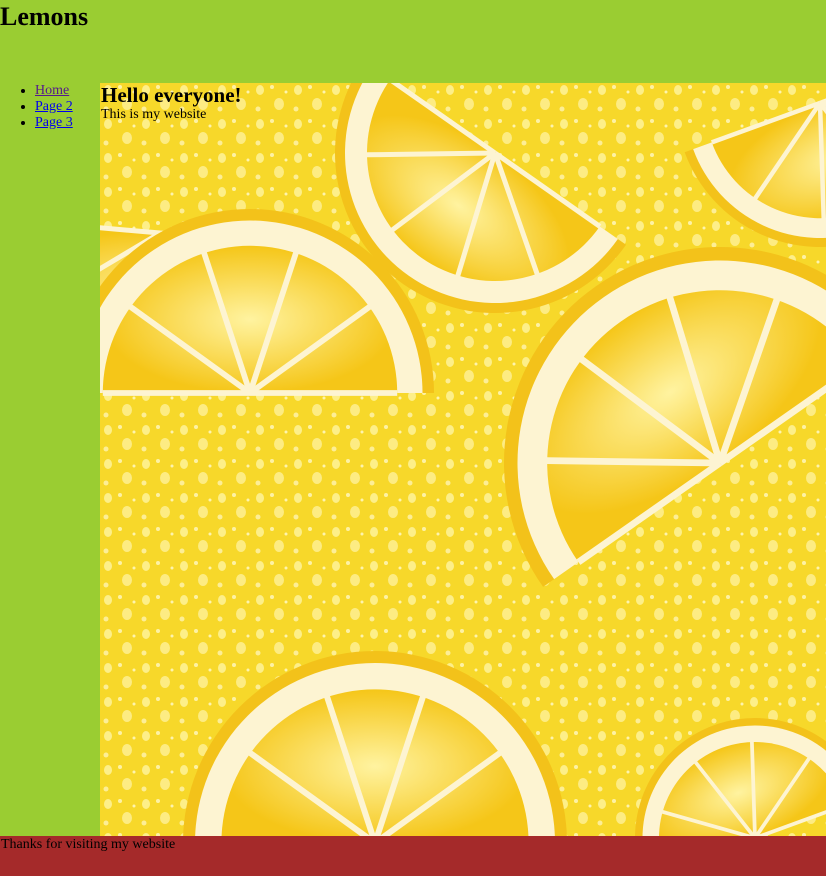 The width and height of the screenshot is (826, 876). What do you see at coordinates (88, 844) in the screenshot?
I see `footer-text: Thanks for visiting my website` at bounding box center [88, 844].